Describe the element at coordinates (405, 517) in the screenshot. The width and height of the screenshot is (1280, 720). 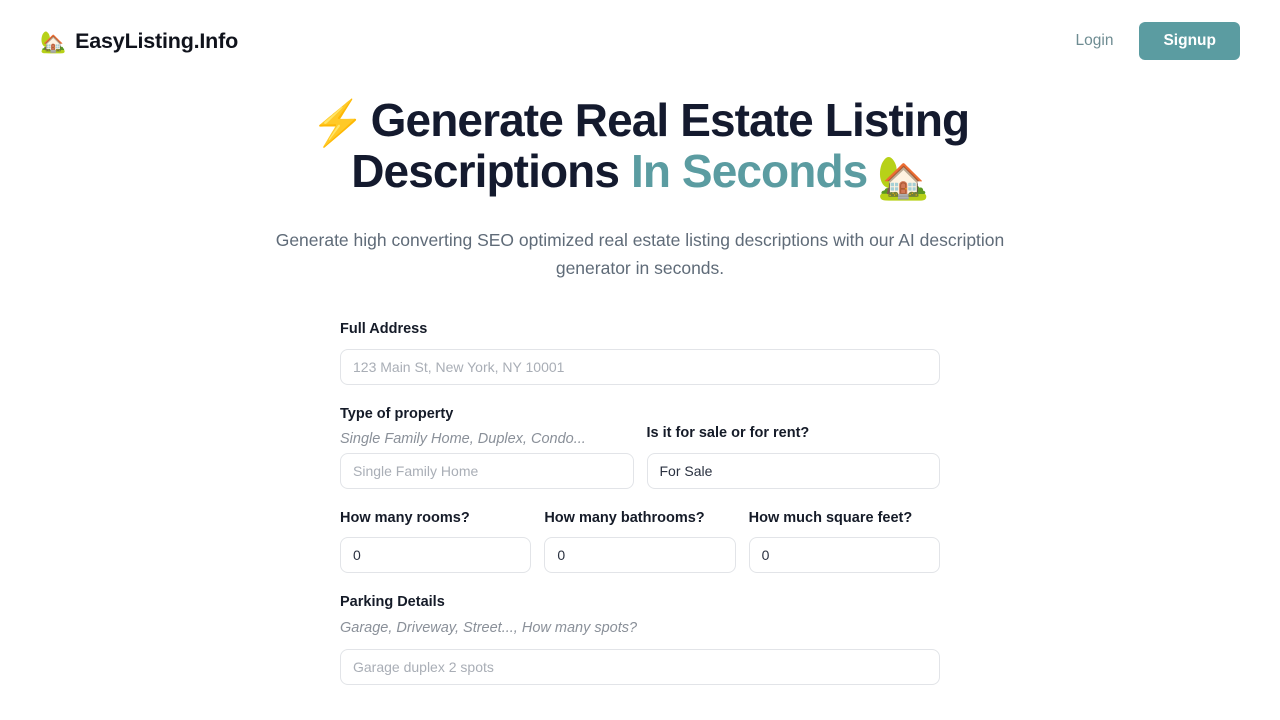
I see `rooms-label: How many rooms?` at that location.